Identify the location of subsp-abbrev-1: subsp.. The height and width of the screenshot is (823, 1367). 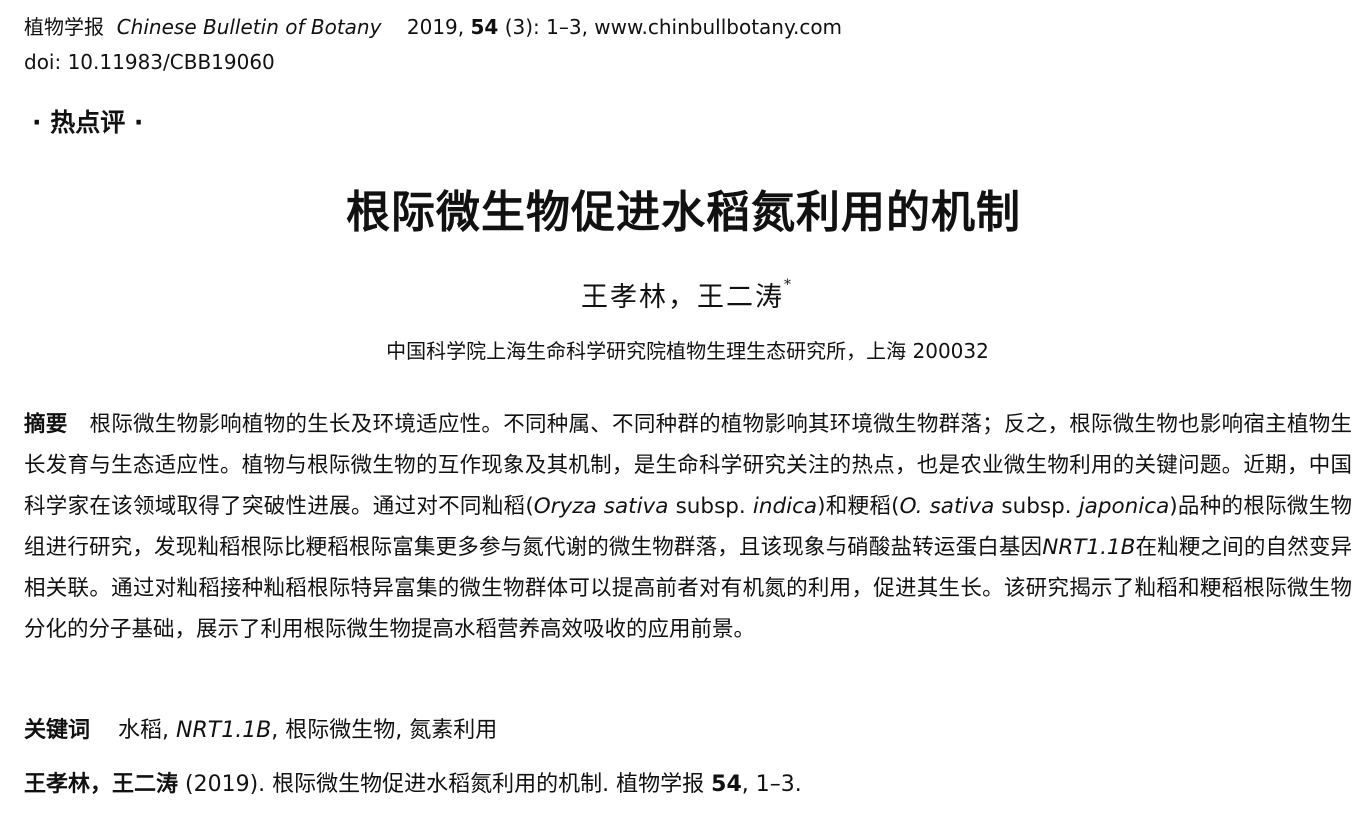
(710, 506).